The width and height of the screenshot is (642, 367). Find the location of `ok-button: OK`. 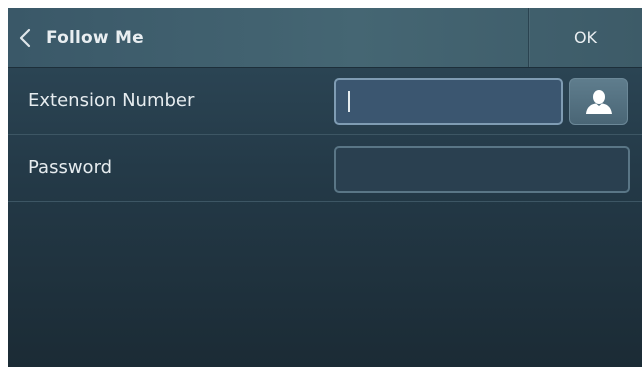

ok-button: OK is located at coordinates (585, 37).